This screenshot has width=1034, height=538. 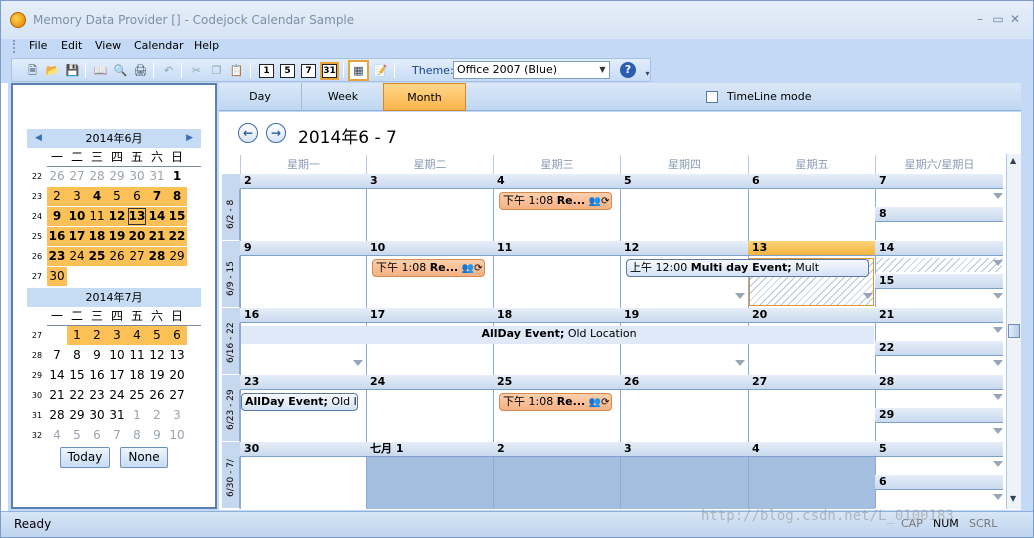 I want to click on chevron-down-icon: ▼, so click(x=602, y=70).